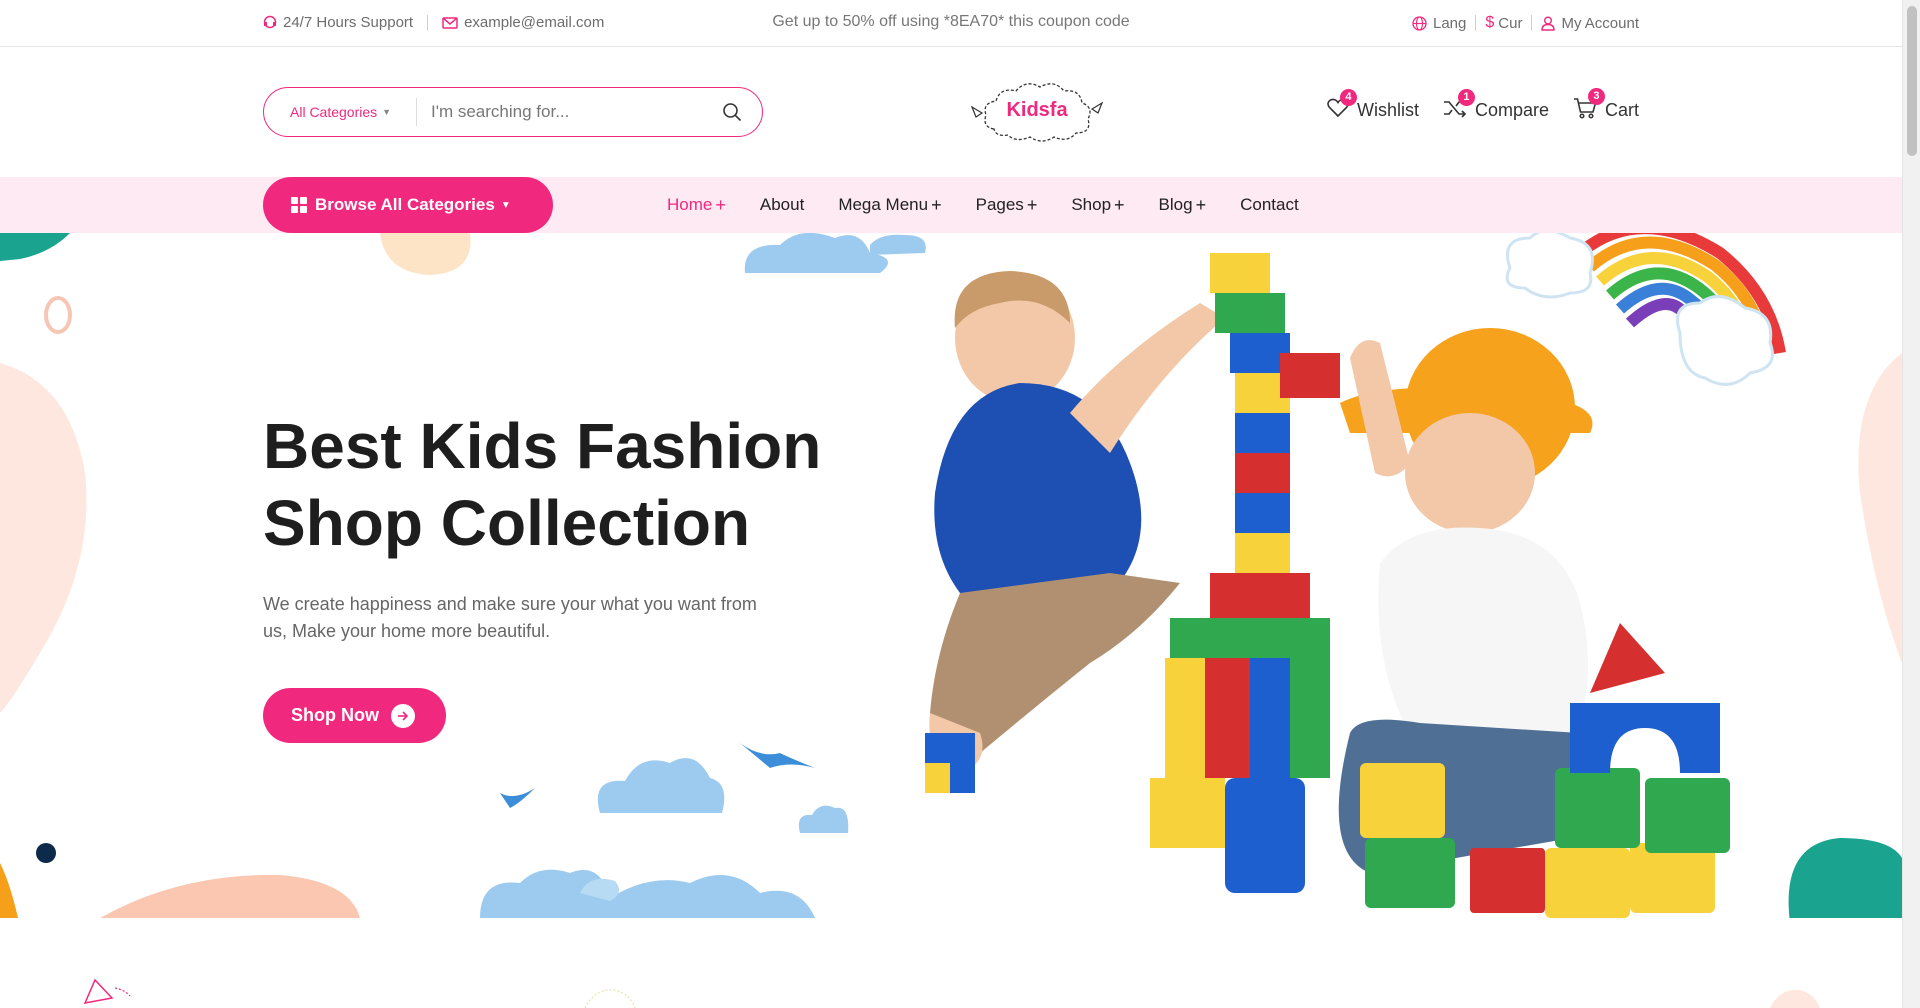 The height and width of the screenshot is (1008, 1920). Describe the element at coordinates (1450, 23) in the screenshot. I see `language-label: Lang` at that location.